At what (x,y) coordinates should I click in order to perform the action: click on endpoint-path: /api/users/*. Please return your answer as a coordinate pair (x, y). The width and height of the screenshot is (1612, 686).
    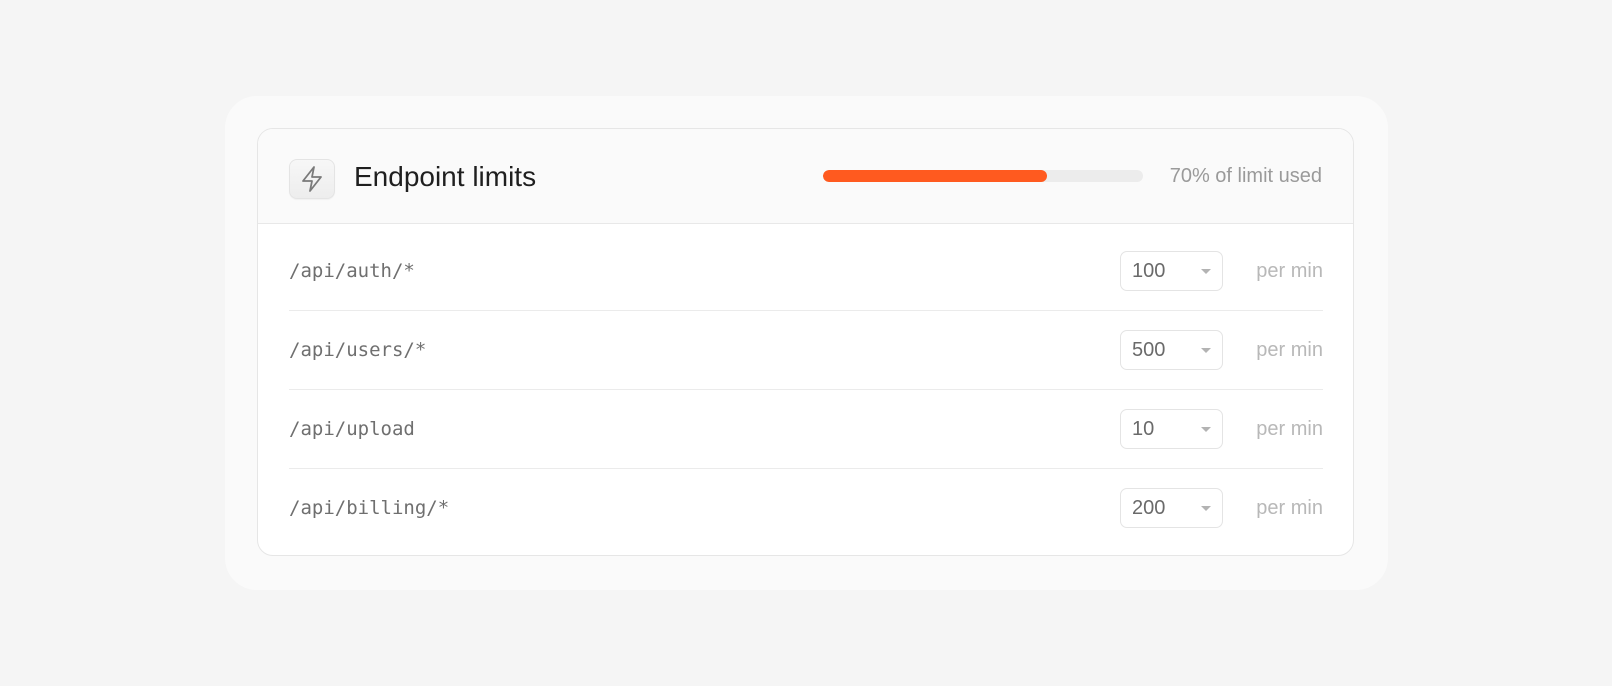
    Looking at the image, I should click on (358, 350).